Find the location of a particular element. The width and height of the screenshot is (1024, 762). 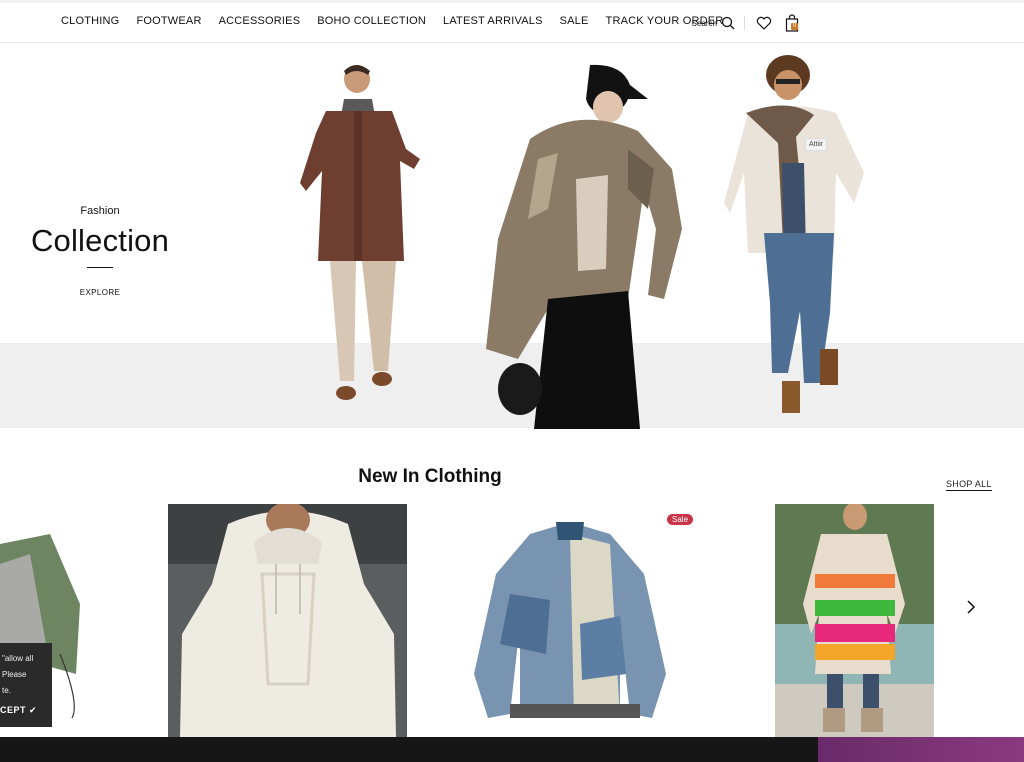

wishlist-button is located at coordinates (764, 23).